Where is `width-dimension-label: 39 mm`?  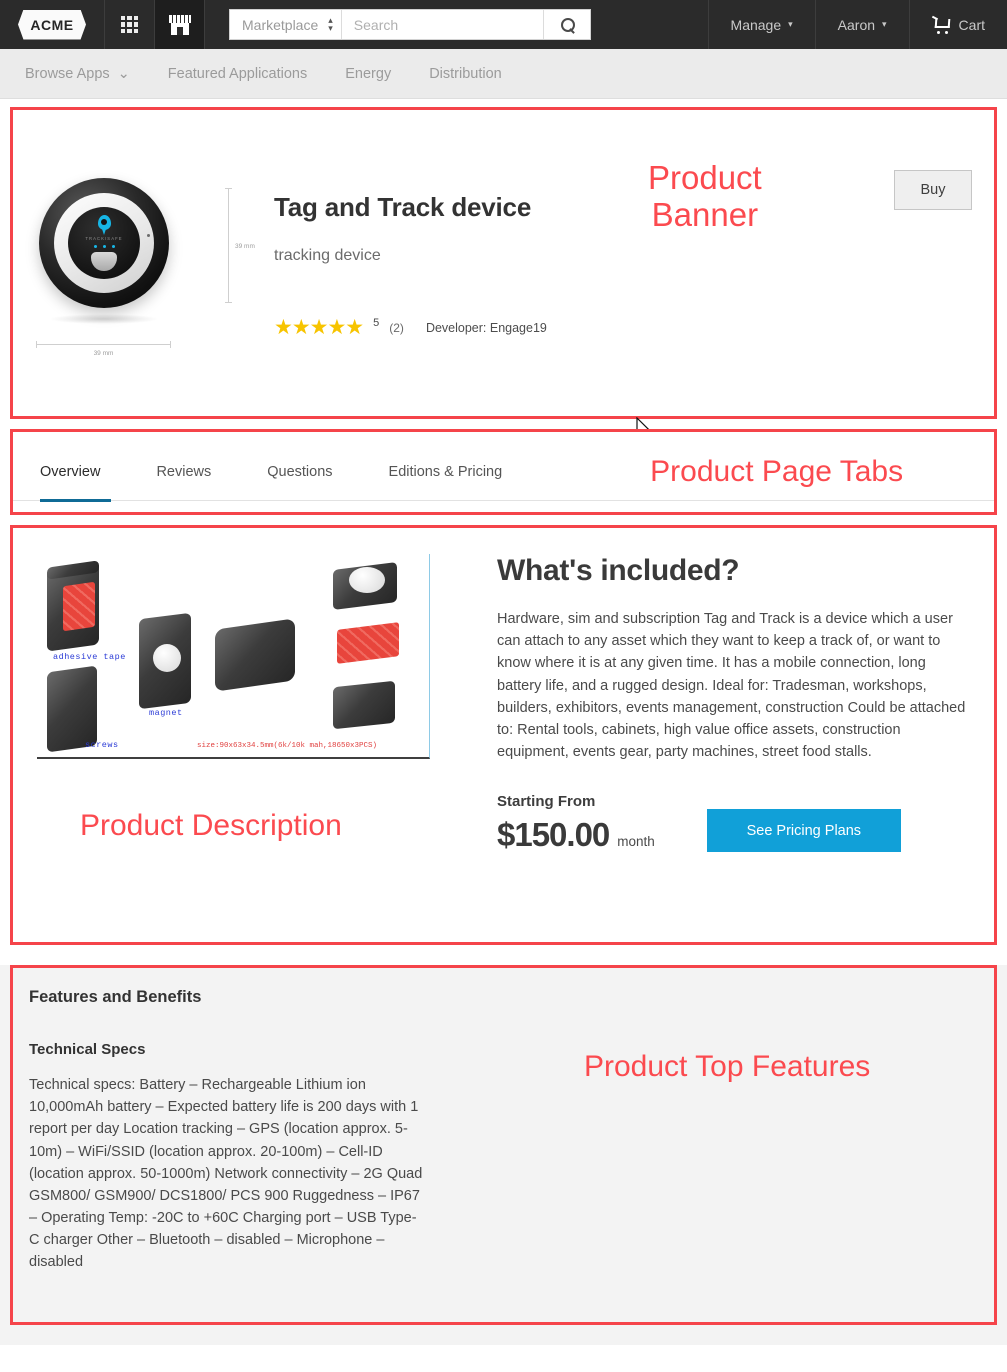
width-dimension-label: 39 mm is located at coordinates (103, 353).